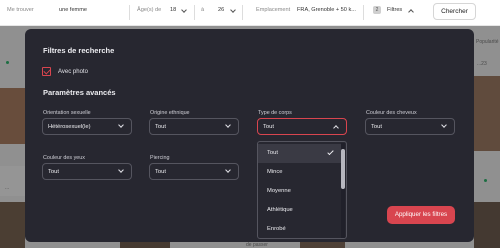 Image resolution: width=500 pixels, height=248 pixels. What do you see at coordinates (268, 127) in the screenshot?
I see `body-type-value: Tout` at bounding box center [268, 127].